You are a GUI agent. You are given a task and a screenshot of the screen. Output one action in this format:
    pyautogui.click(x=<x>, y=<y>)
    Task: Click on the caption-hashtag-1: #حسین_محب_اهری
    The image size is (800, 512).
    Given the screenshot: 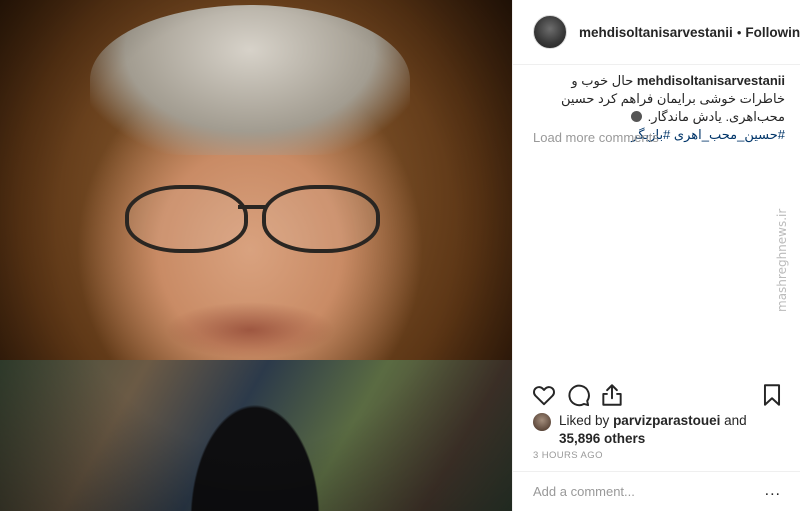 What is the action you would take?
    pyautogui.click(x=729, y=134)
    